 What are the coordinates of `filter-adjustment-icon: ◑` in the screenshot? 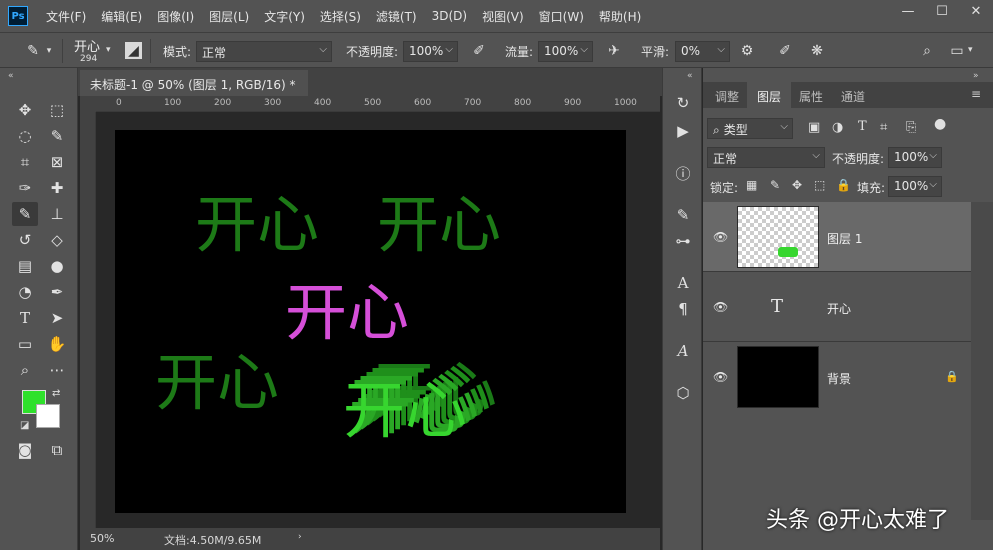 It's located at (837, 127).